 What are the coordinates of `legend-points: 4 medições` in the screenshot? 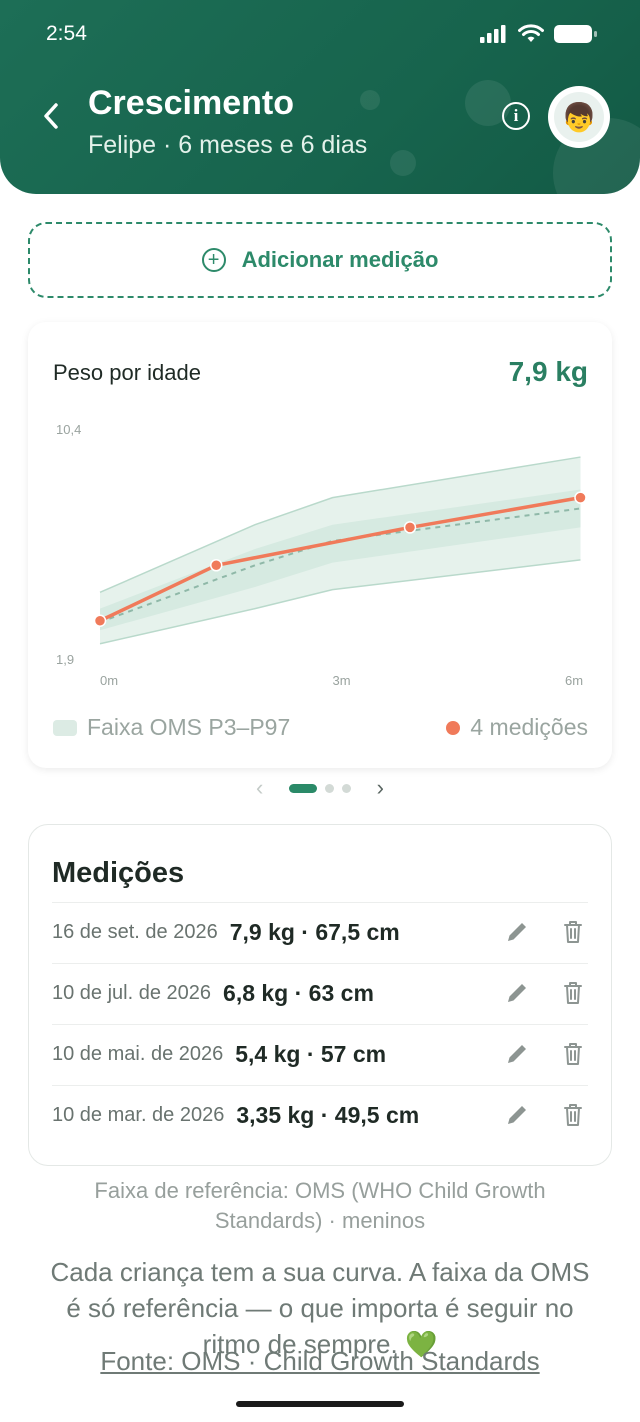 It's located at (517, 727).